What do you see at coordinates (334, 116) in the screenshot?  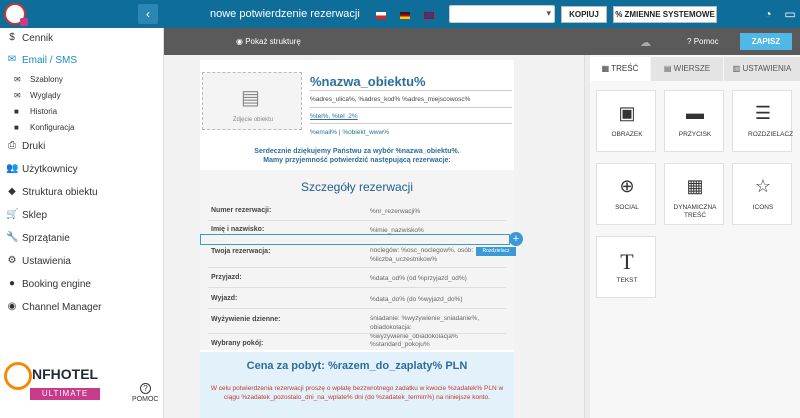 I see `hotel-phone: %tel%, %tel_2%` at bounding box center [334, 116].